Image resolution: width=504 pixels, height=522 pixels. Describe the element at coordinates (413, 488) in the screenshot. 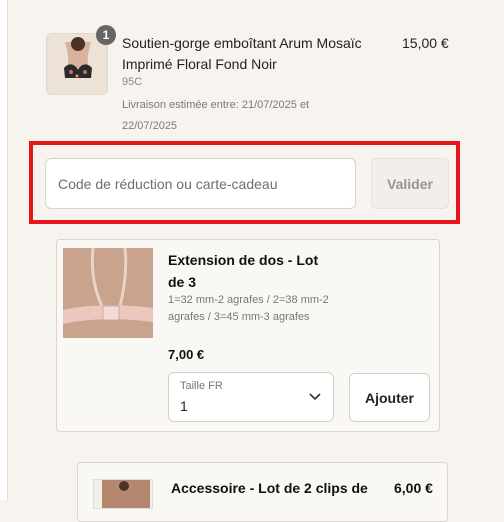

I see `upsell-price: 6,00 €` at that location.